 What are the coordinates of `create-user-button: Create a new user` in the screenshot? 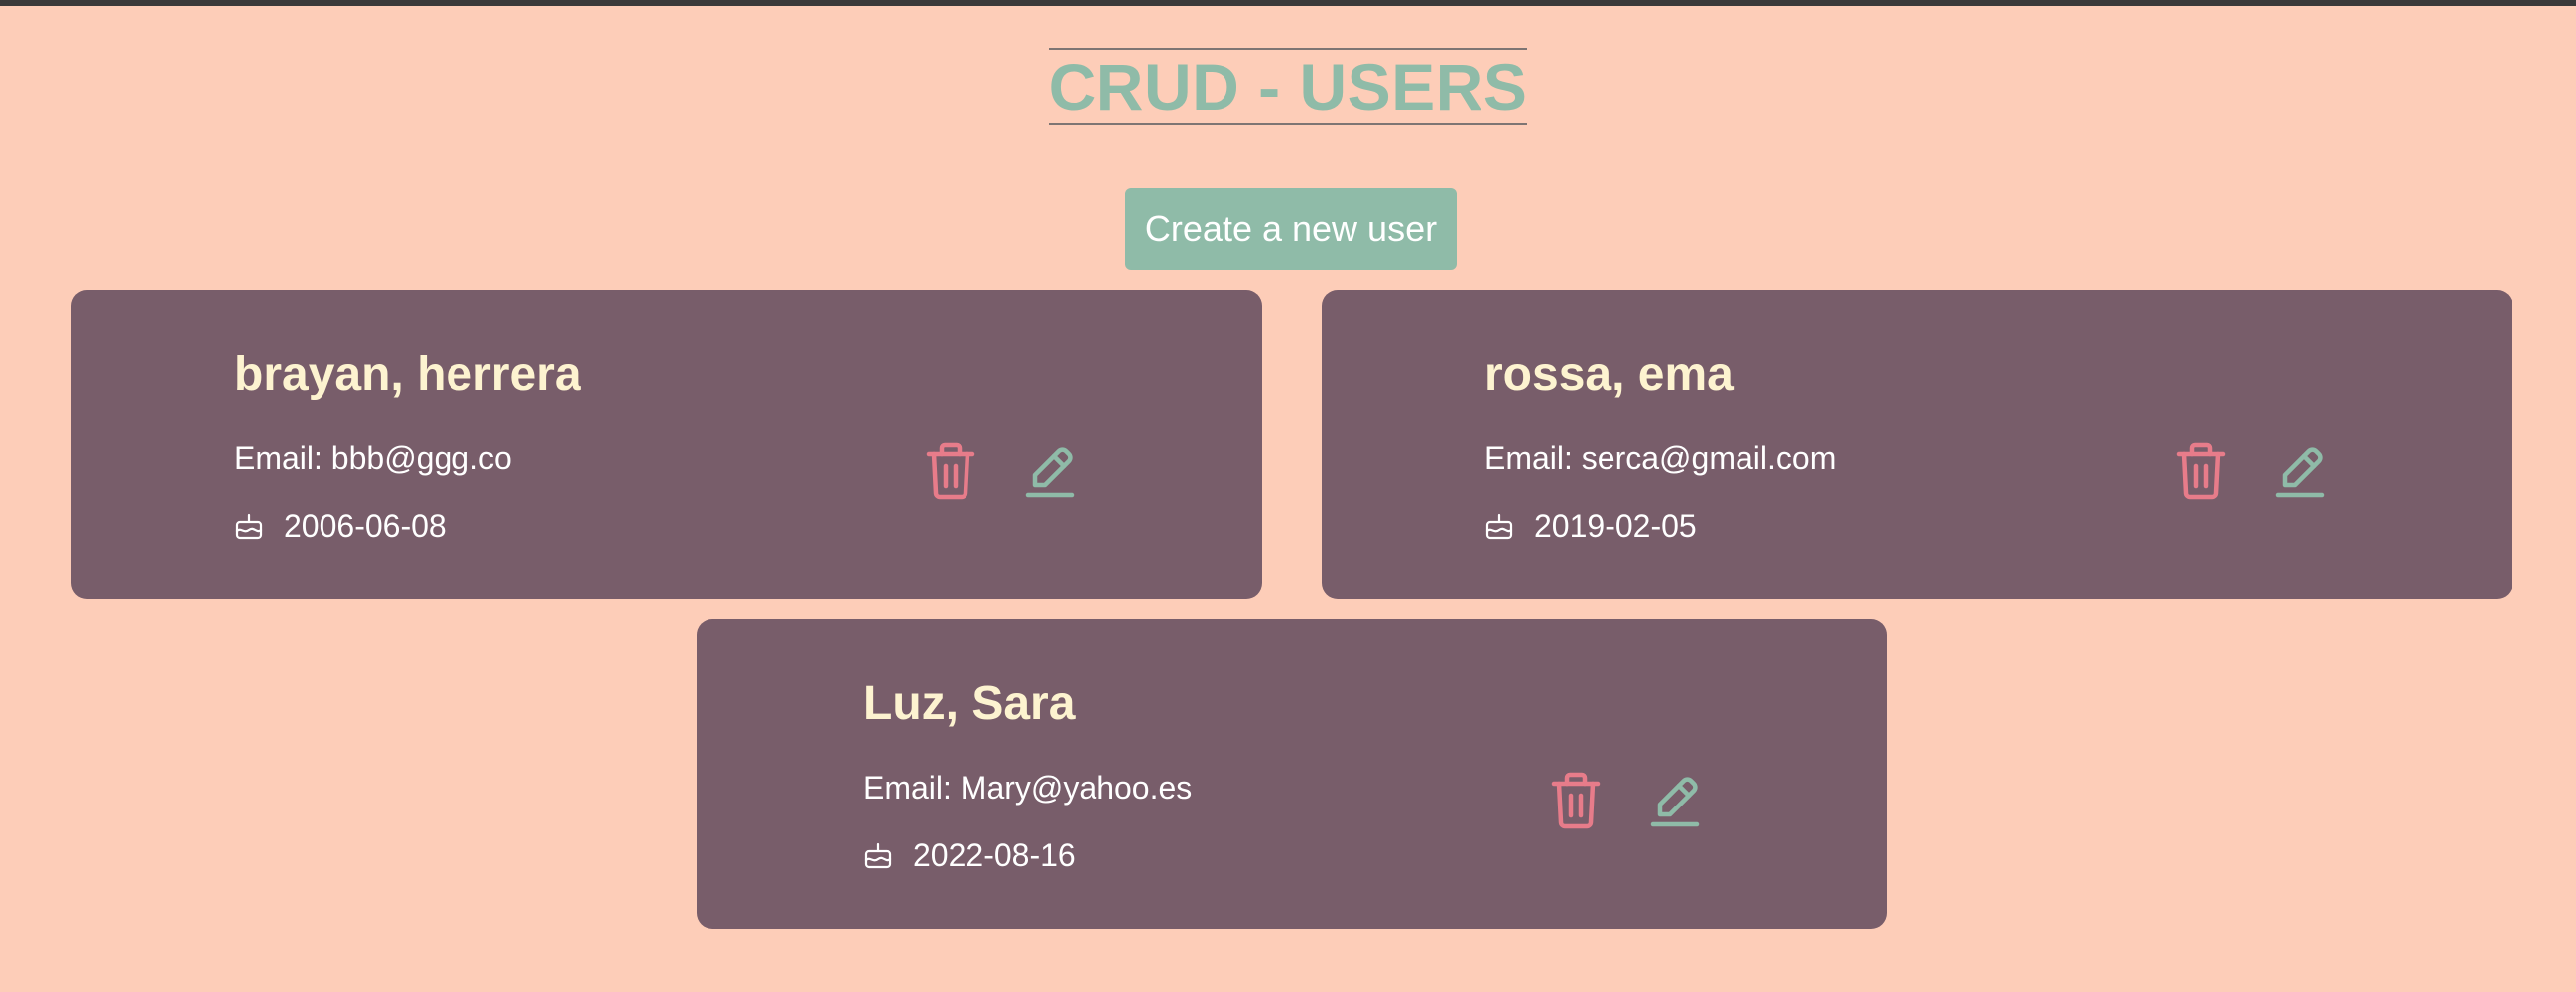 It's located at (1291, 229).